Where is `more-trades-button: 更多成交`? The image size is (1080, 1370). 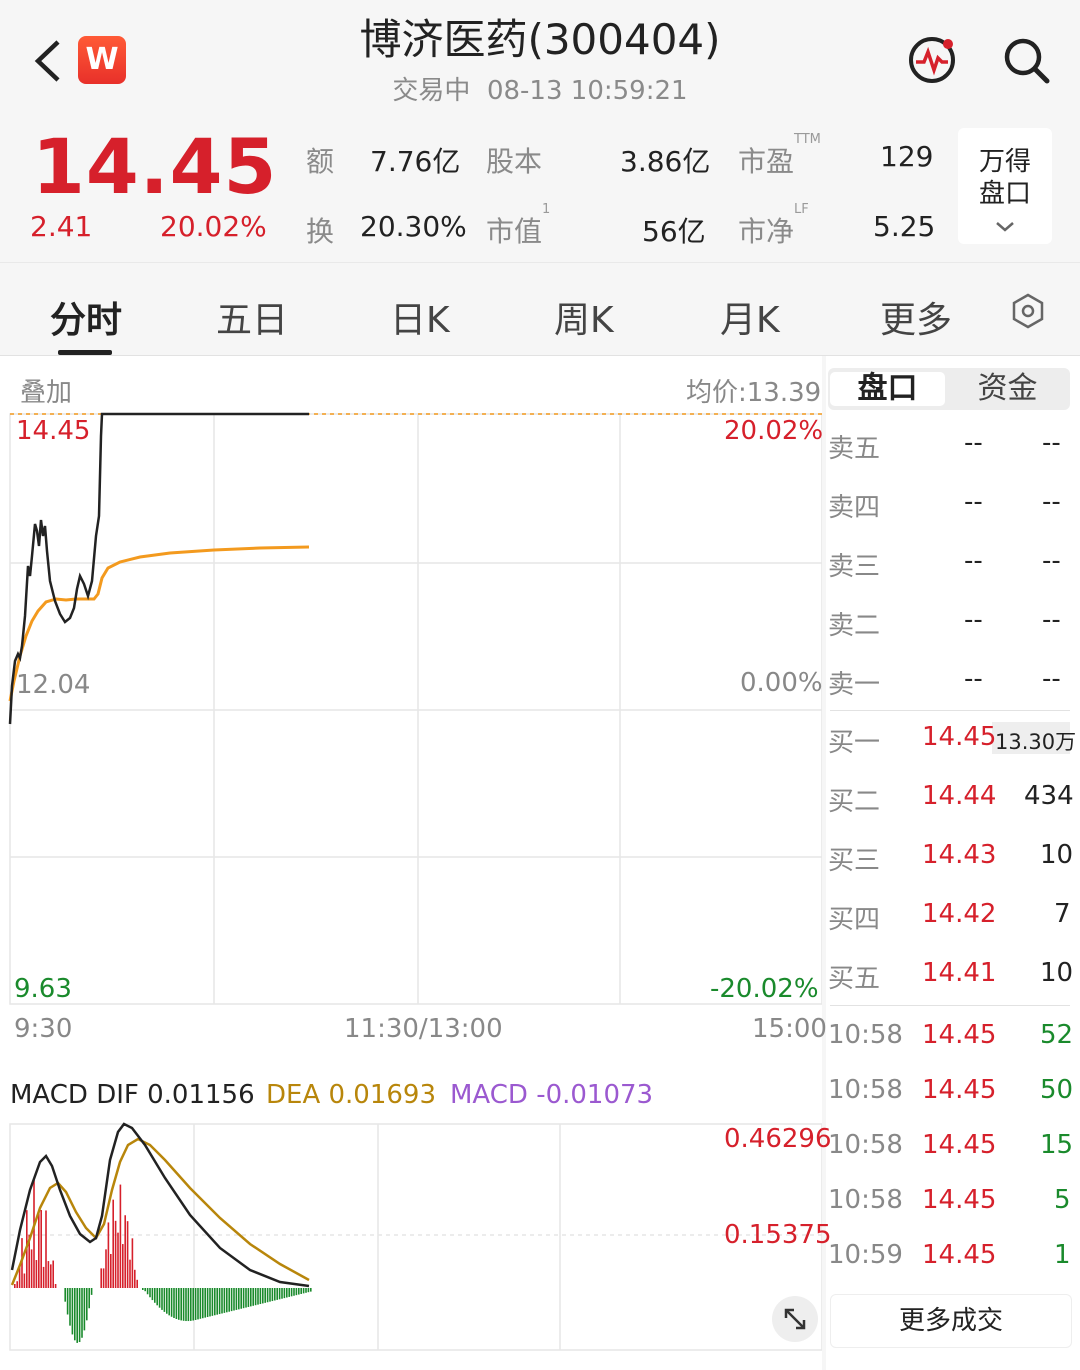 more-trades-button: 更多成交 is located at coordinates (951, 1321).